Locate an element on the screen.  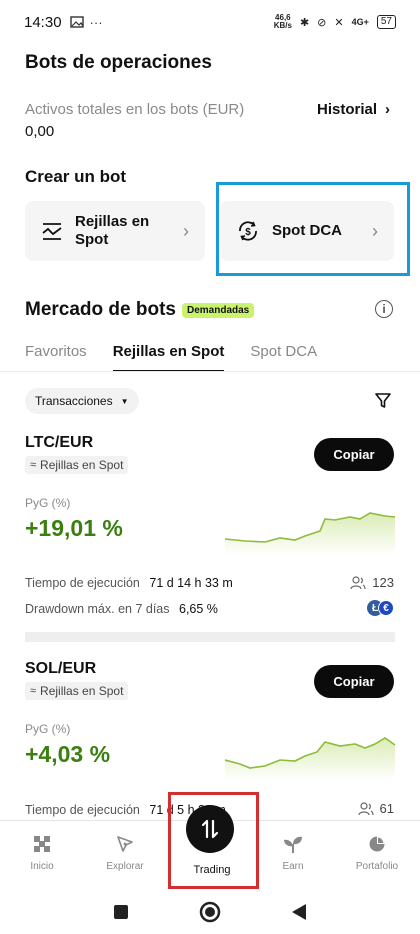
create-bot-title: Crear un bot is located at coordinates (76, 176).